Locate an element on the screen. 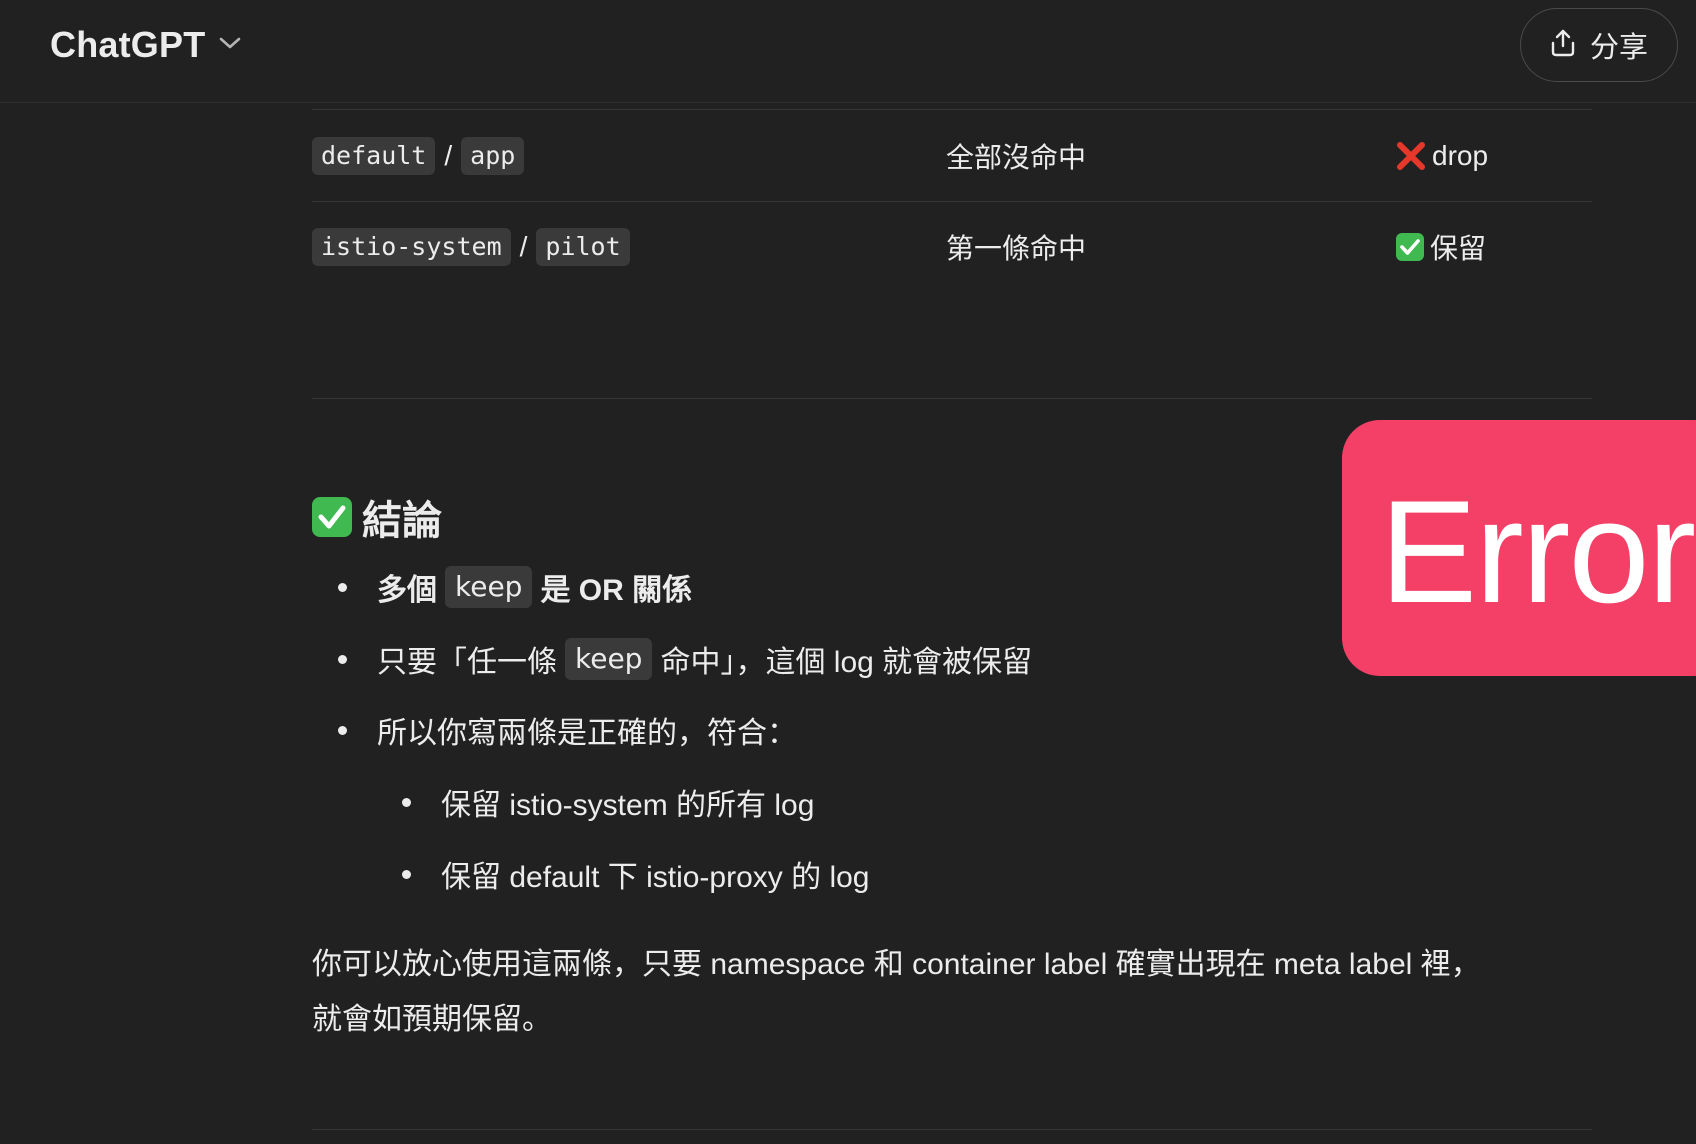  table-cell-result: 保留 is located at coordinates (1441, 247).